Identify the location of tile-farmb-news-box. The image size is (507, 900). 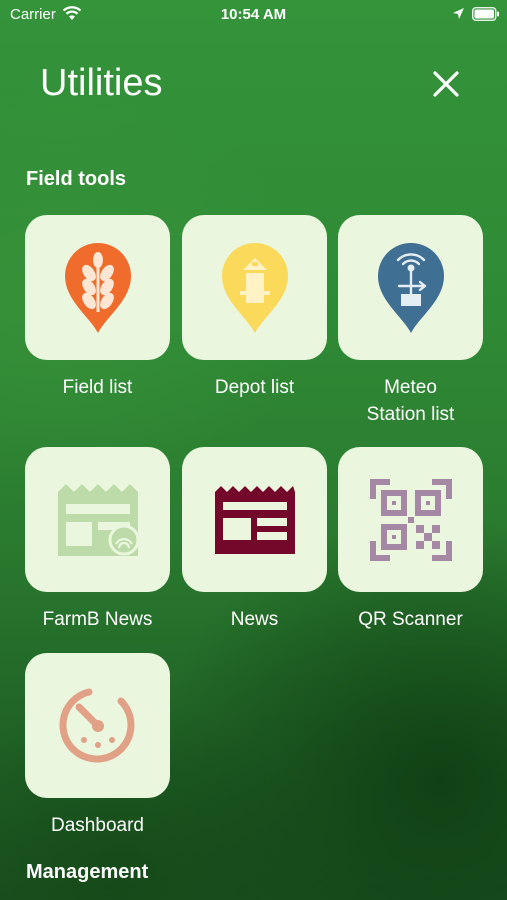
(97, 519).